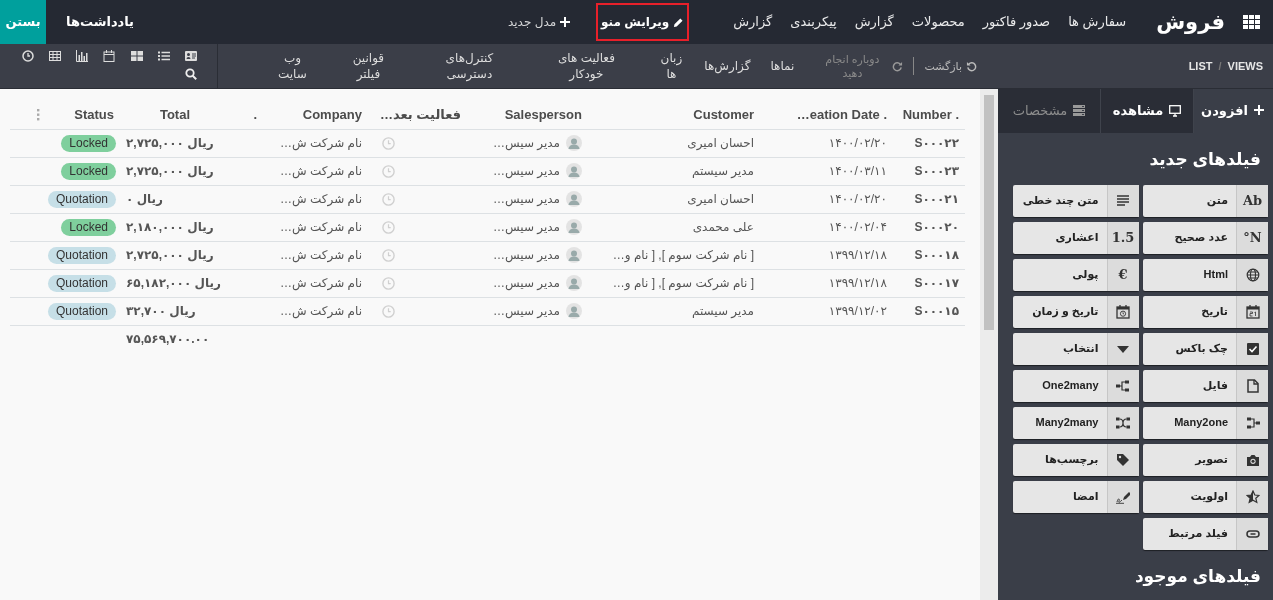 This screenshot has height=600, width=1273. Describe the element at coordinates (1205, 459) in the screenshot. I see `field-type-button: تصویر` at that location.